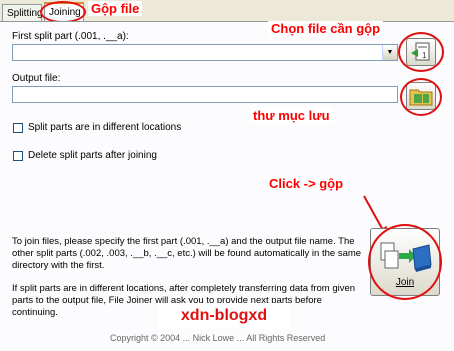 Image resolution: width=454 pixels, height=351 pixels. What do you see at coordinates (22, 12) in the screenshot?
I see `tab-splitting: Splitting` at bounding box center [22, 12].